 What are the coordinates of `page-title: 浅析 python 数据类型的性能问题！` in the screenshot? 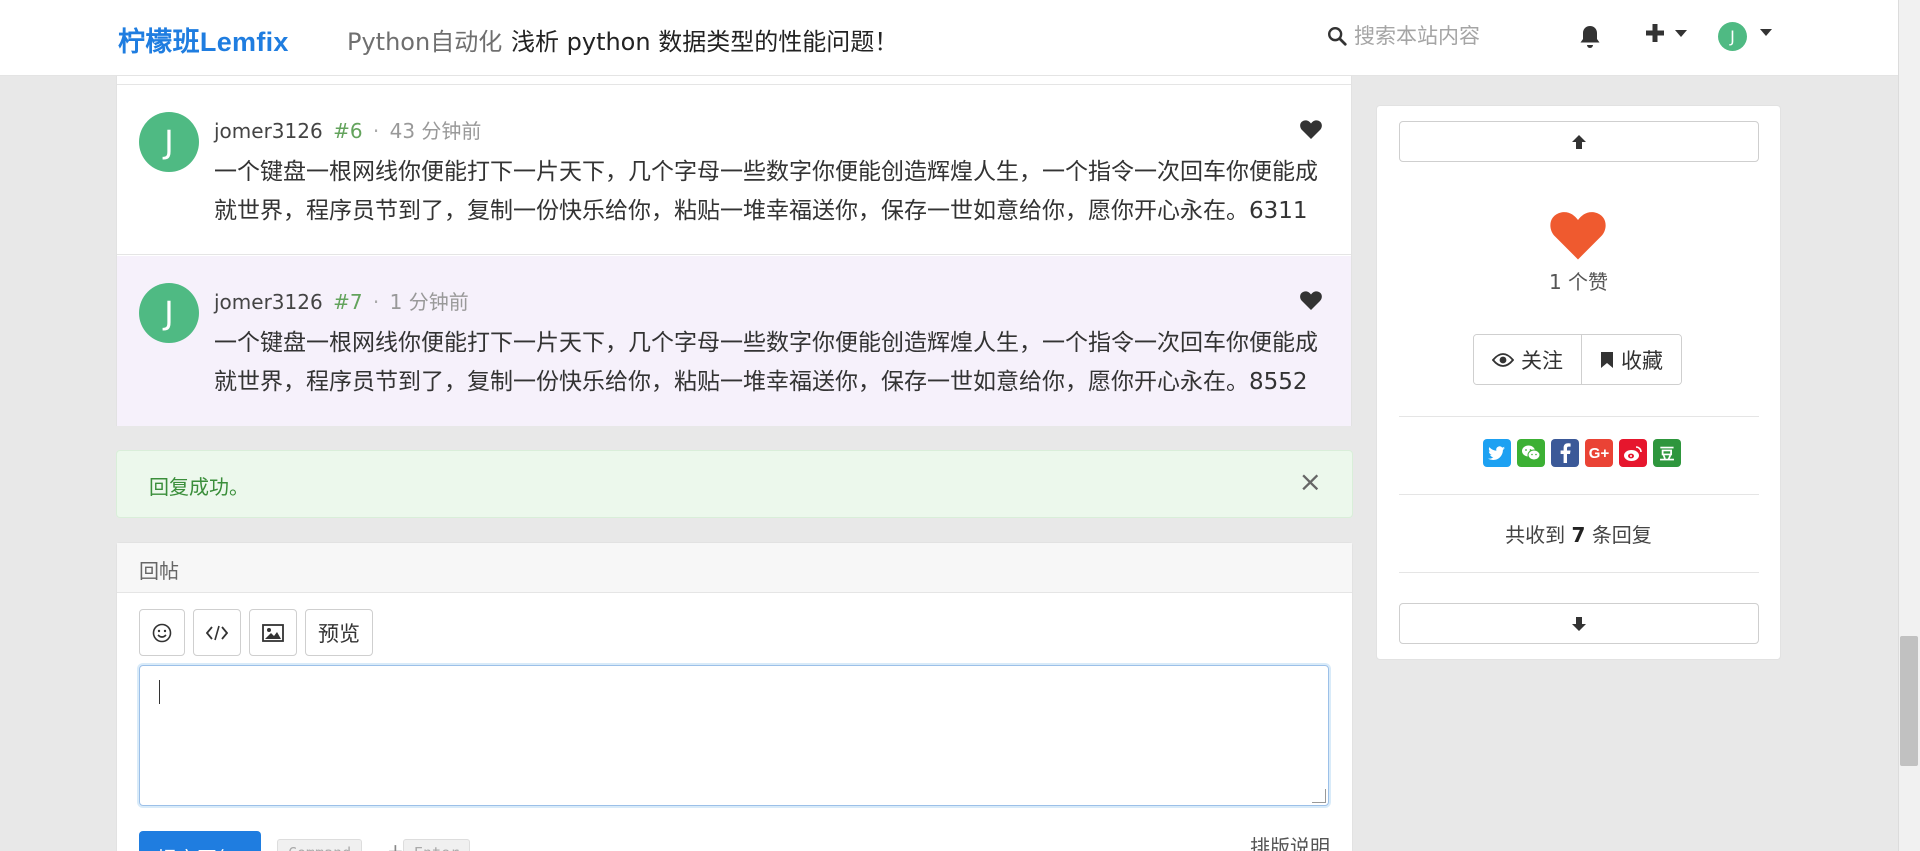 It's located at (705, 42).